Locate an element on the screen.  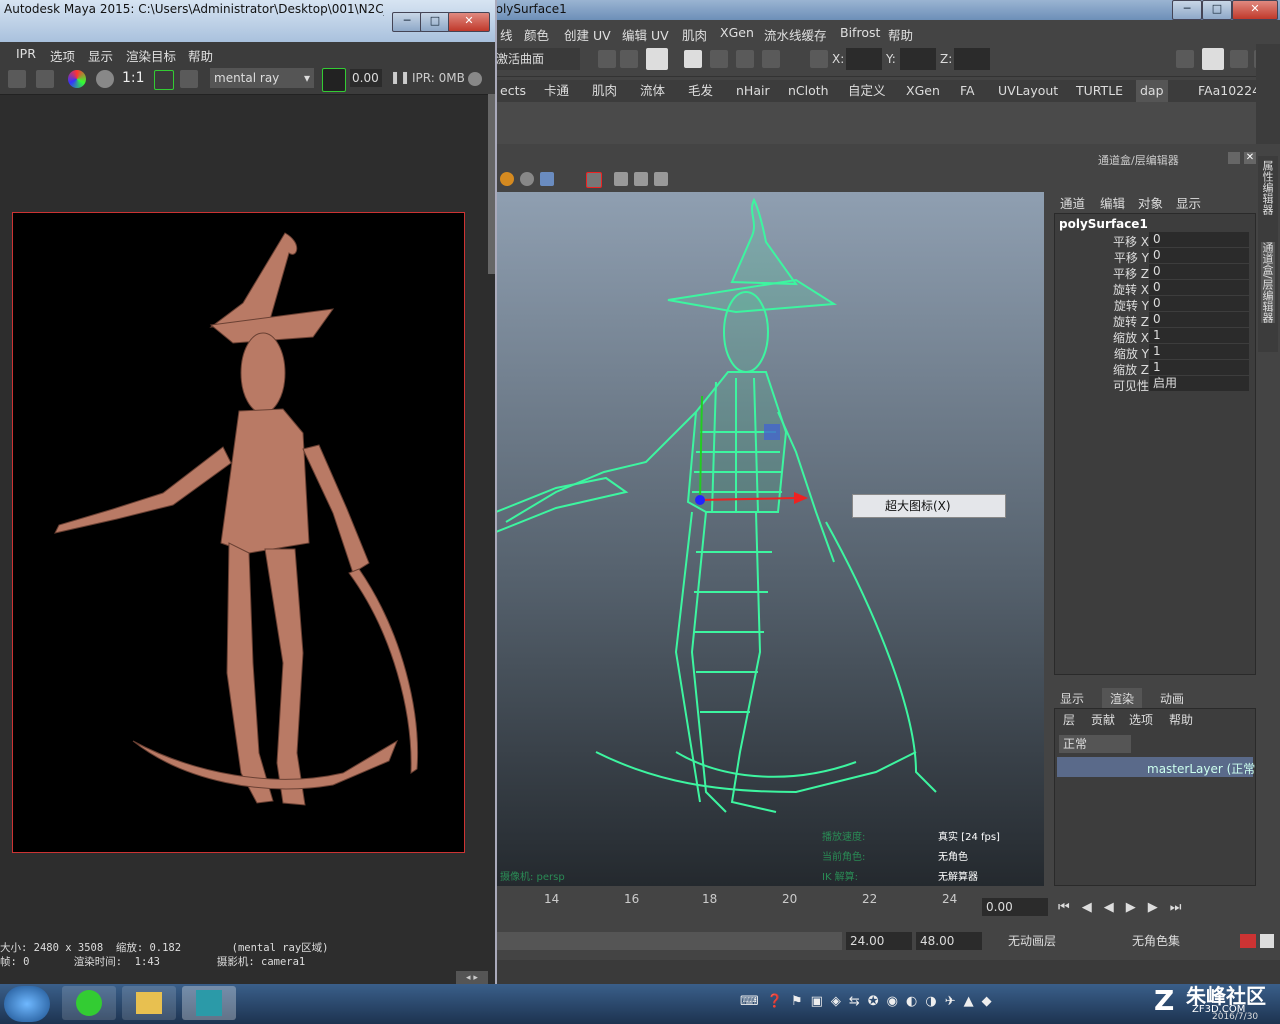
range-max-field: 48.00 is located at coordinates (949, 941).